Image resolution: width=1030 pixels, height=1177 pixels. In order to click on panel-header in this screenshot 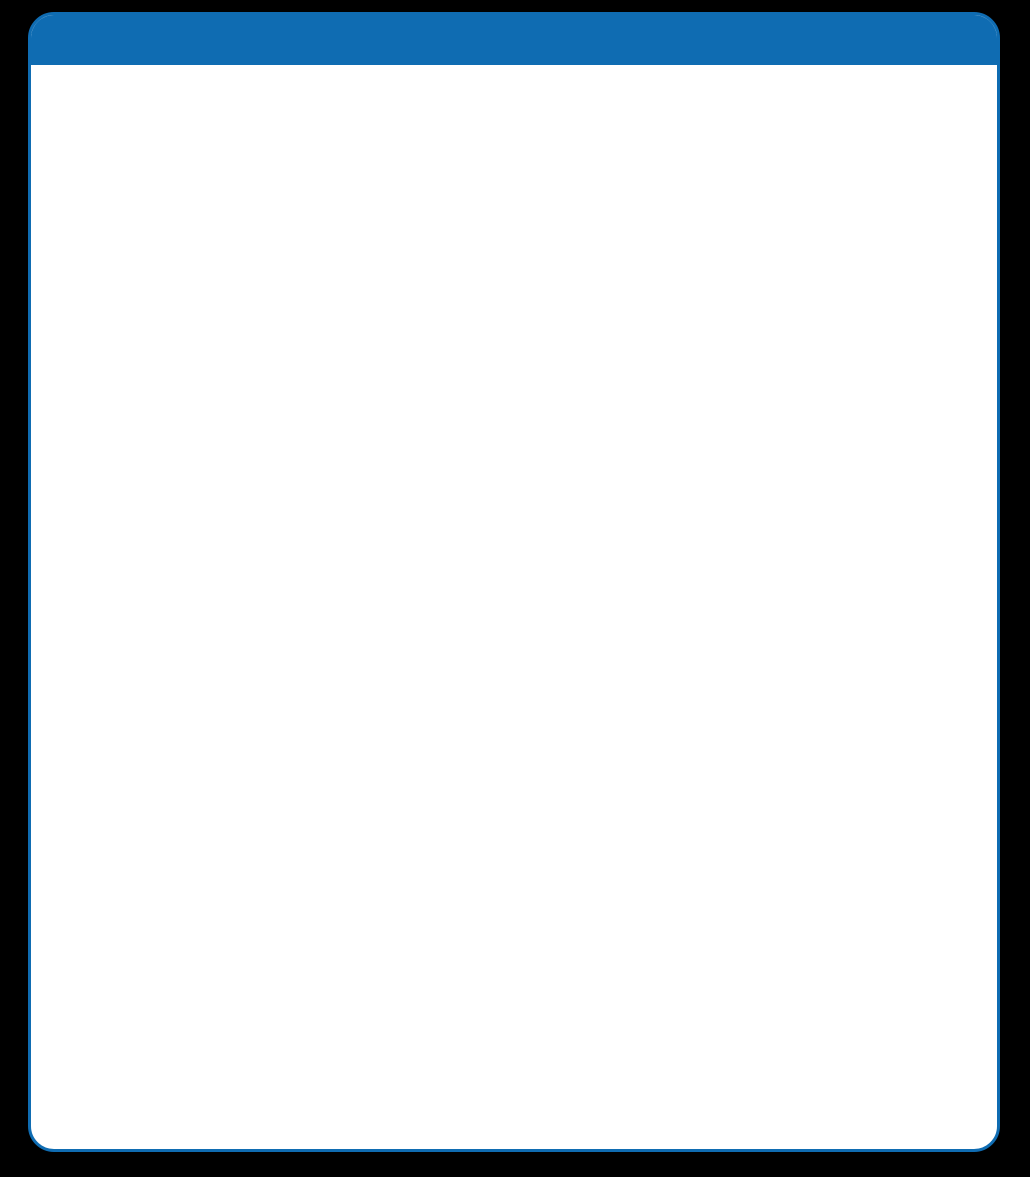, I will do `click(514, 40)`.